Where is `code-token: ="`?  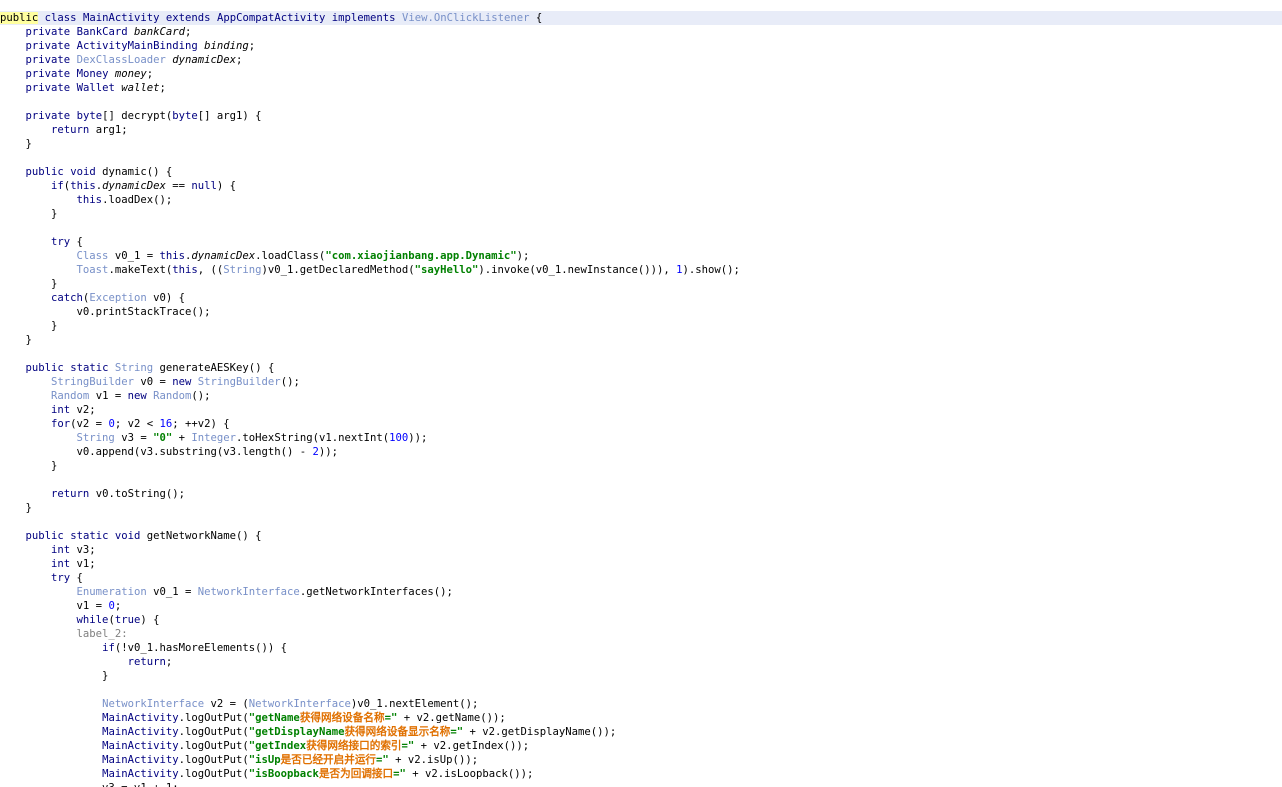 code-token: =" is located at coordinates (457, 732).